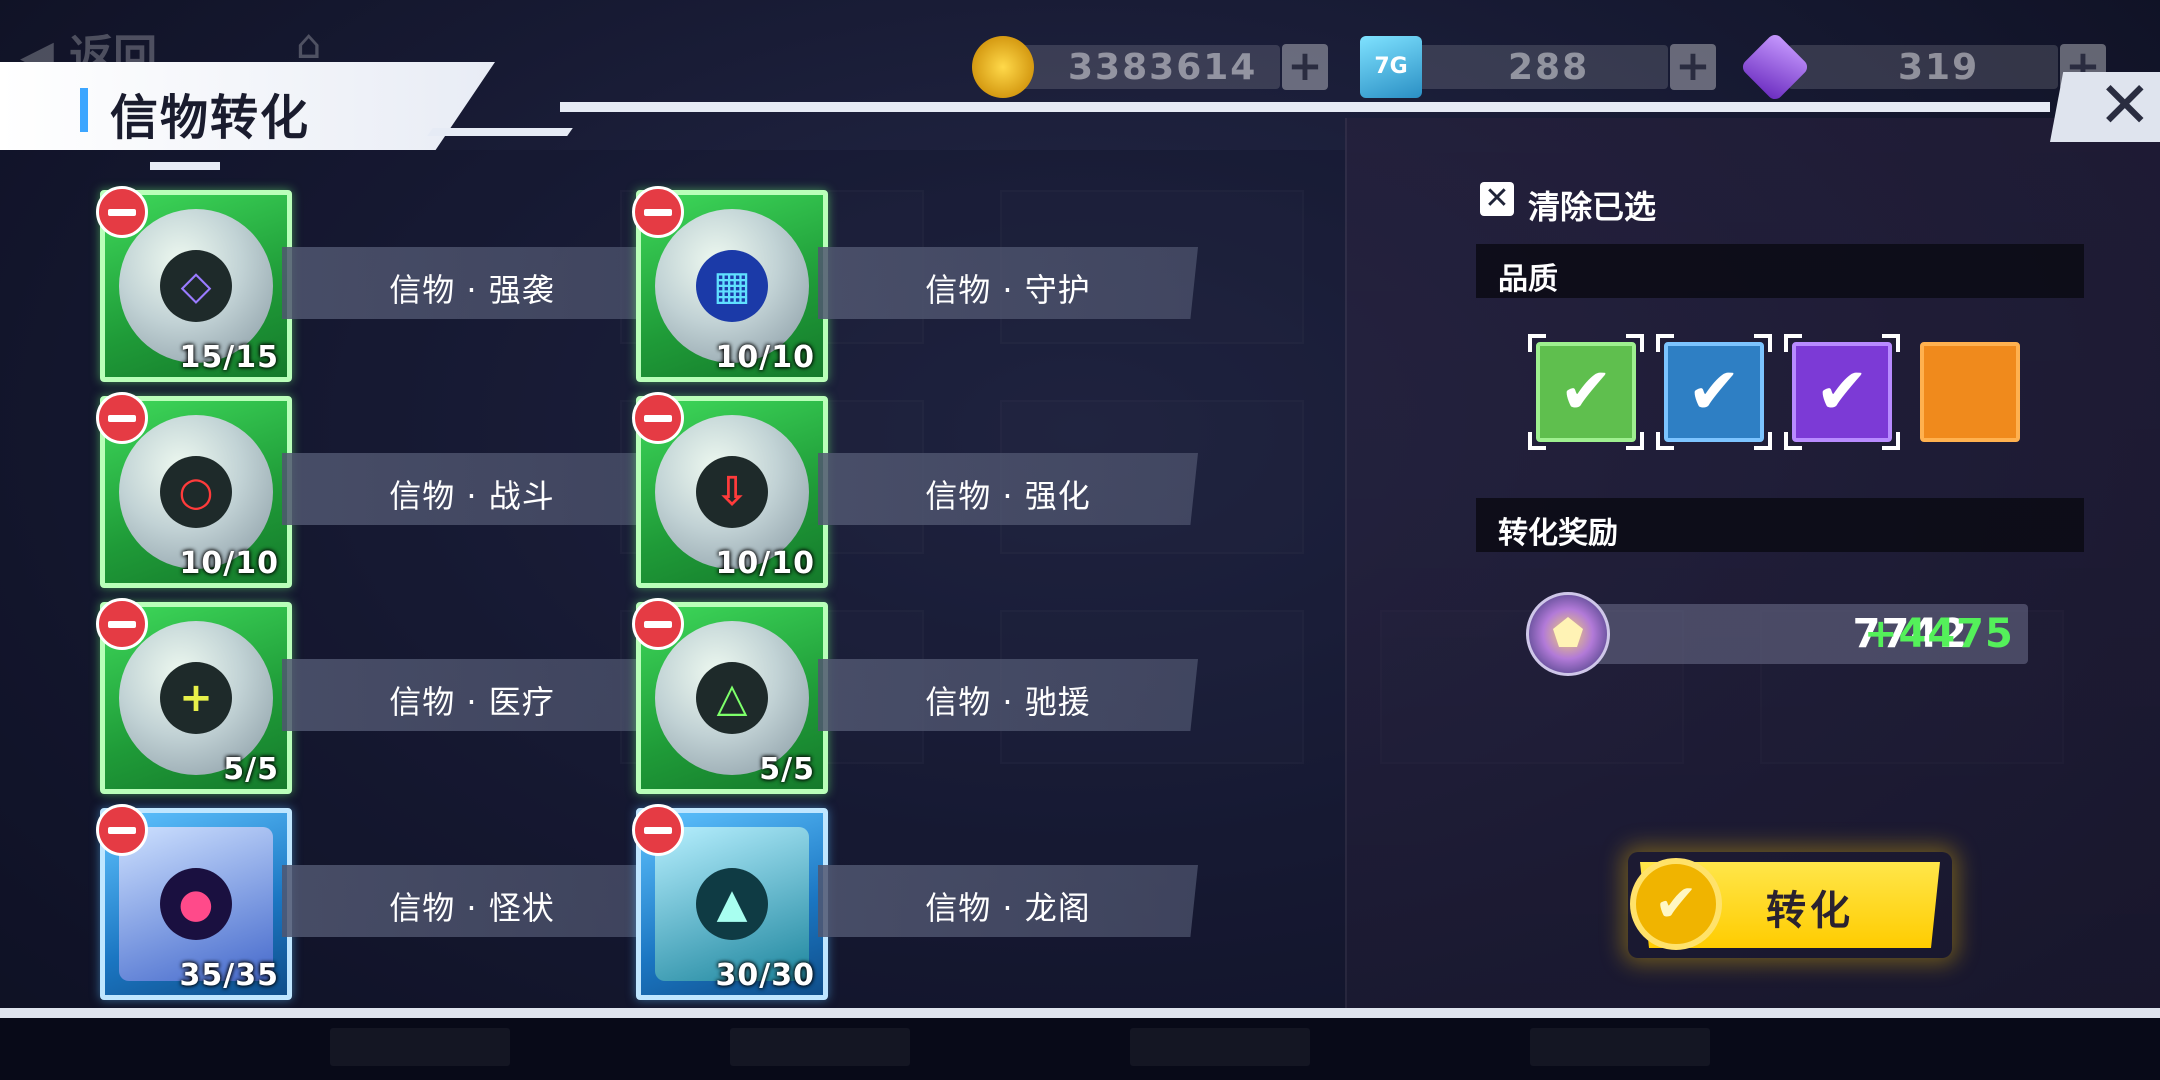  Describe the element at coordinates (361, 472) in the screenshot. I see `token-item: ○ 10/10 信物 · 战斗` at that location.